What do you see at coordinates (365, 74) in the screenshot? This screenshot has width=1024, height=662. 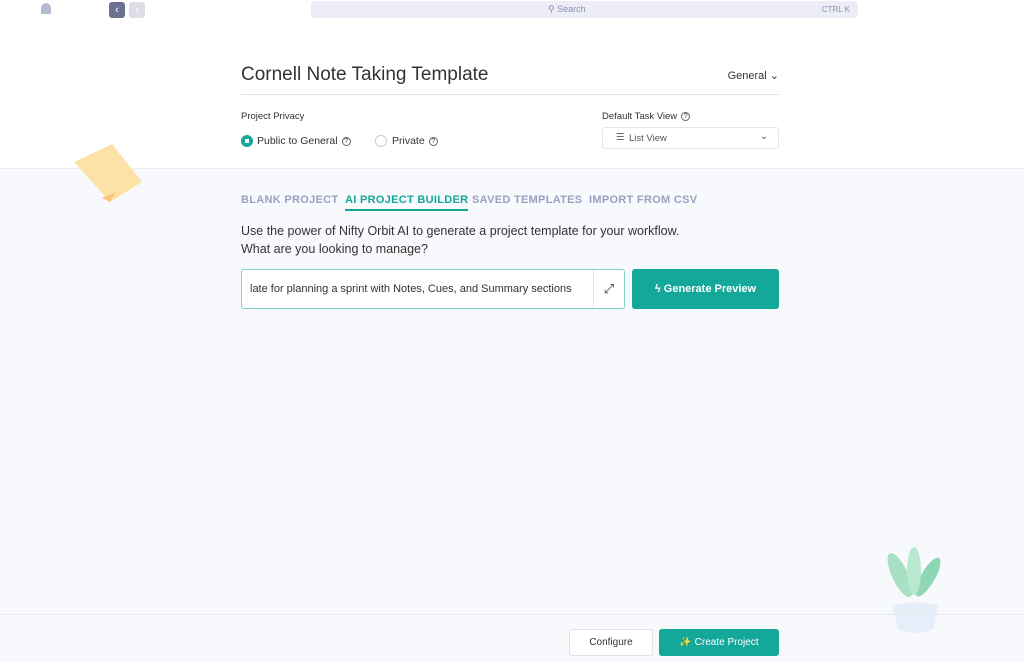 I see `page-title: Cornell Note Taking Template` at bounding box center [365, 74].